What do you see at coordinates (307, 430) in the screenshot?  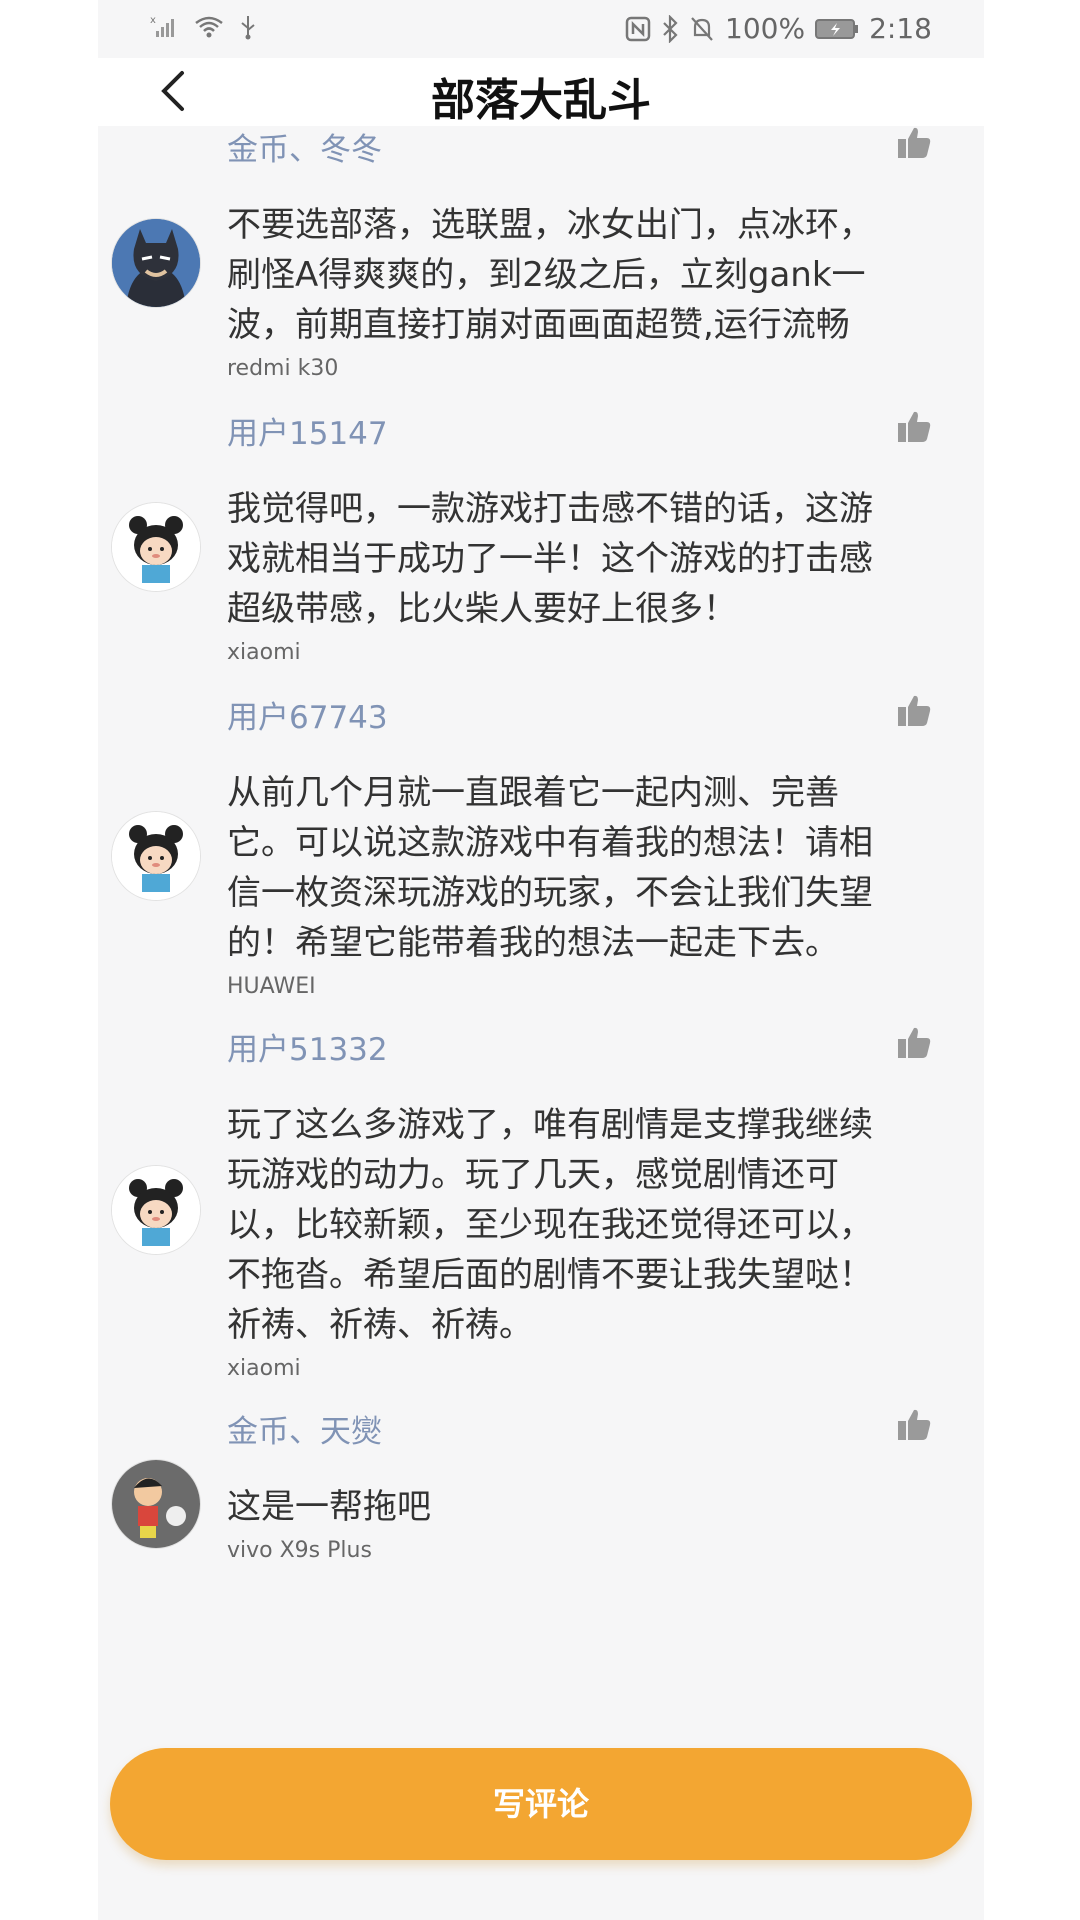 I see `comment-username: 用户15147` at bounding box center [307, 430].